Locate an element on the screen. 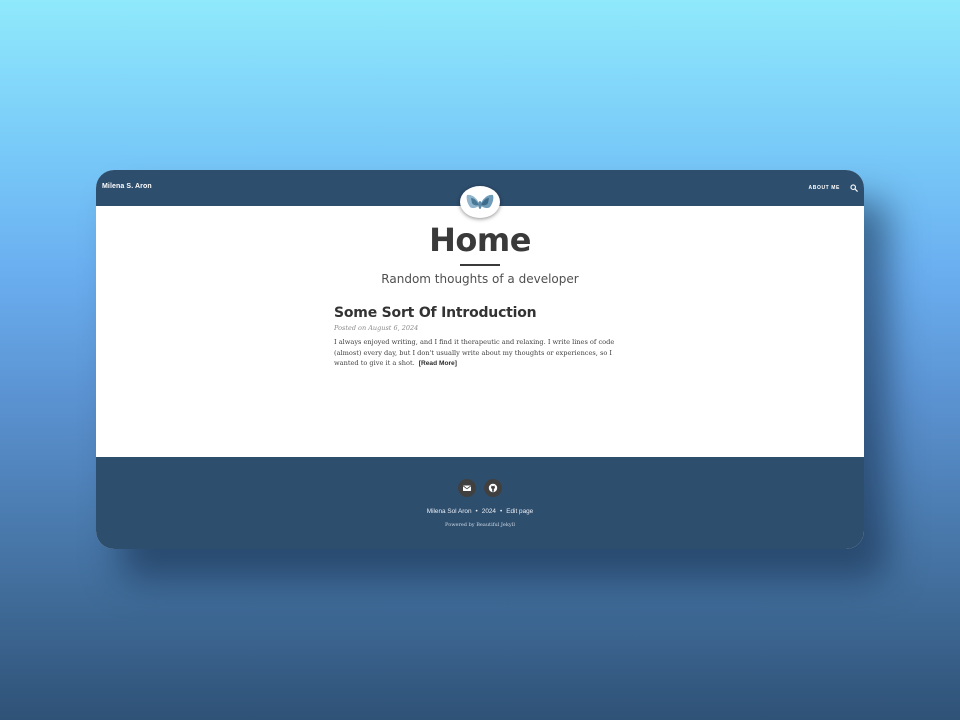  footer-year: 2024 is located at coordinates (488, 511).